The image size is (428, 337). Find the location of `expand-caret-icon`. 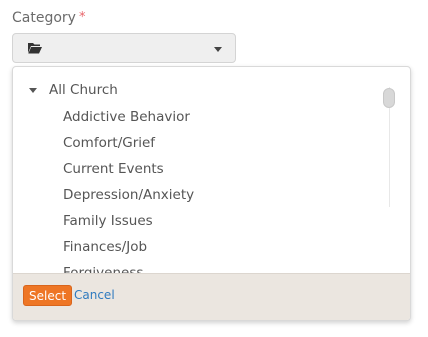

expand-caret-icon is located at coordinates (33, 90).